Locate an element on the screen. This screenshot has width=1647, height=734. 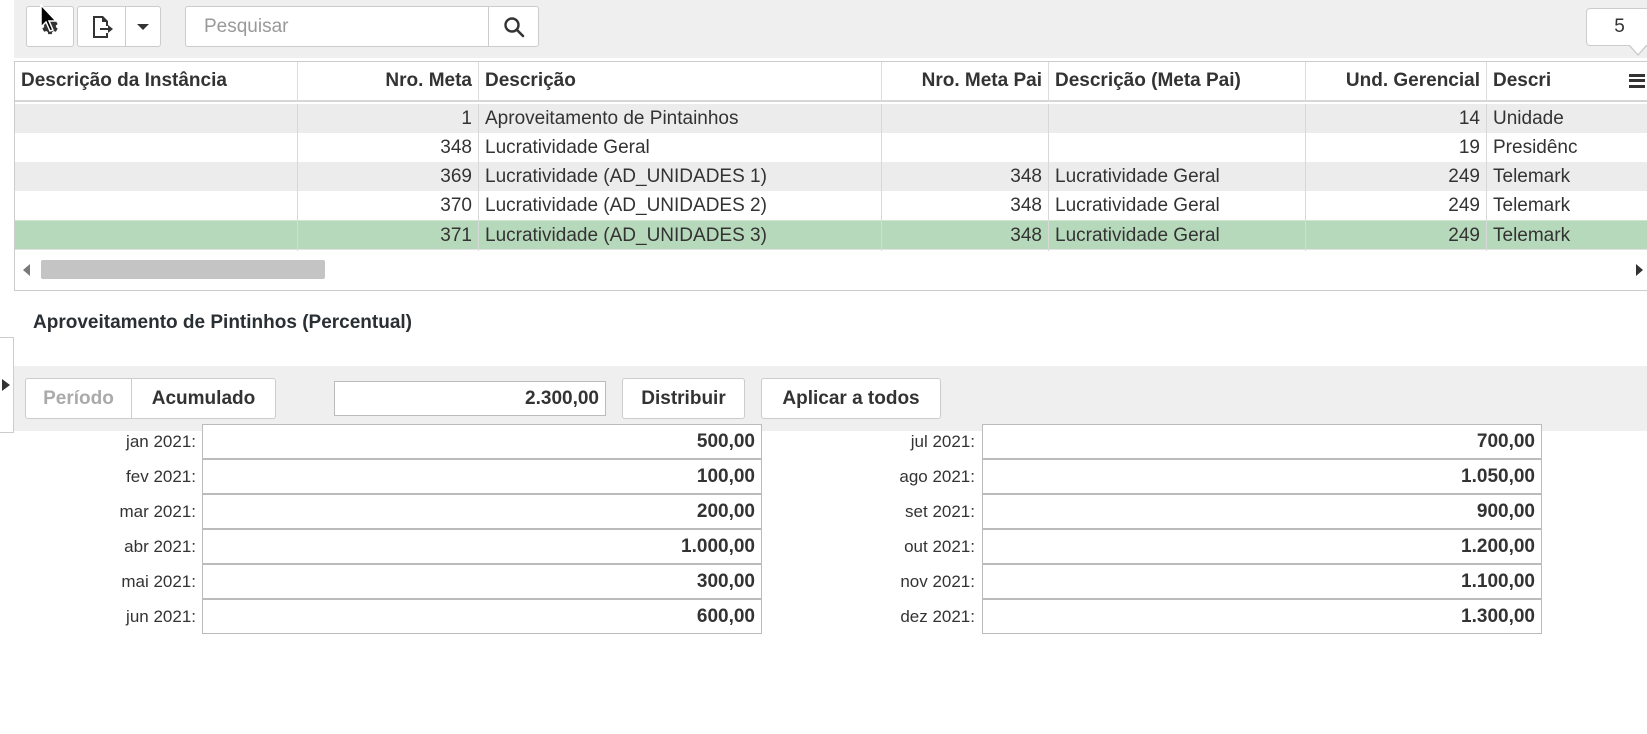
column-header-descricao-und: Descri is located at coordinates (1567, 82).